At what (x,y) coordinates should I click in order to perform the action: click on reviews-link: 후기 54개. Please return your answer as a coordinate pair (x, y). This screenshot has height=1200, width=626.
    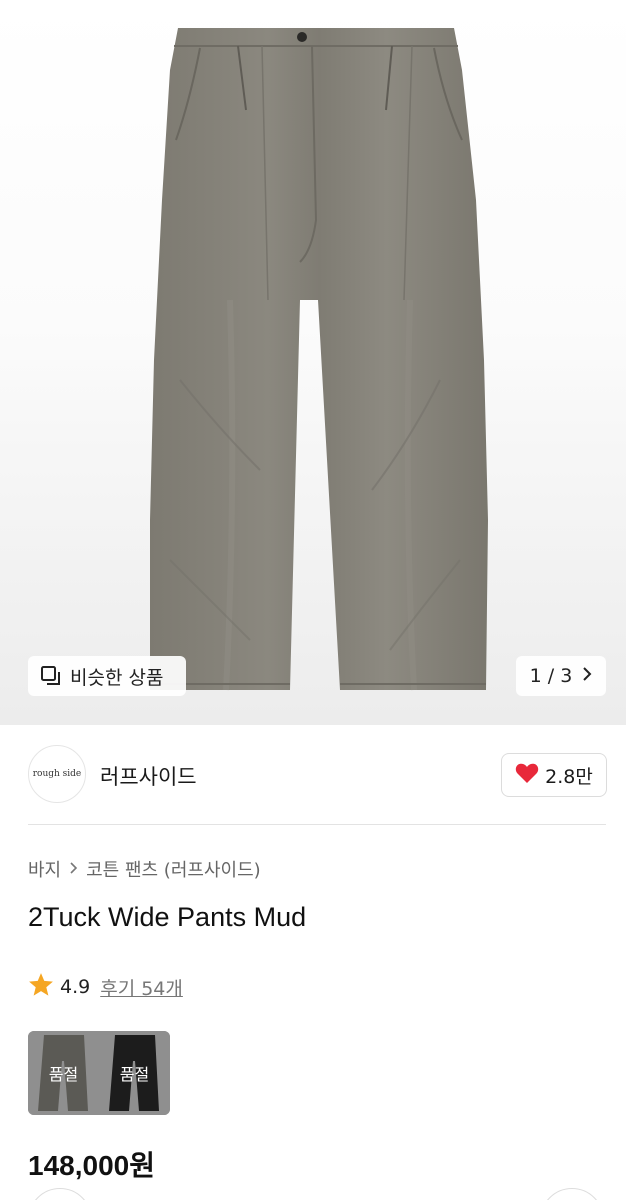
    Looking at the image, I should click on (141, 987).